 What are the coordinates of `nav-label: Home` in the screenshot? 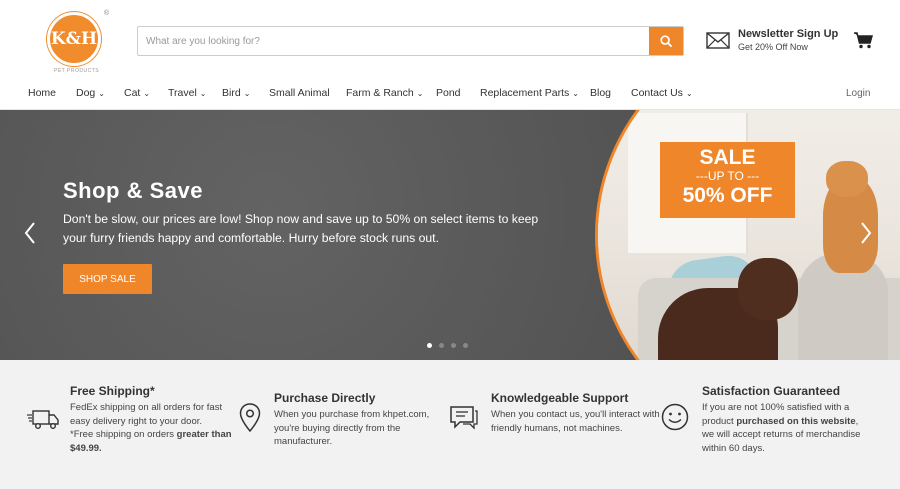 It's located at (42, 93).